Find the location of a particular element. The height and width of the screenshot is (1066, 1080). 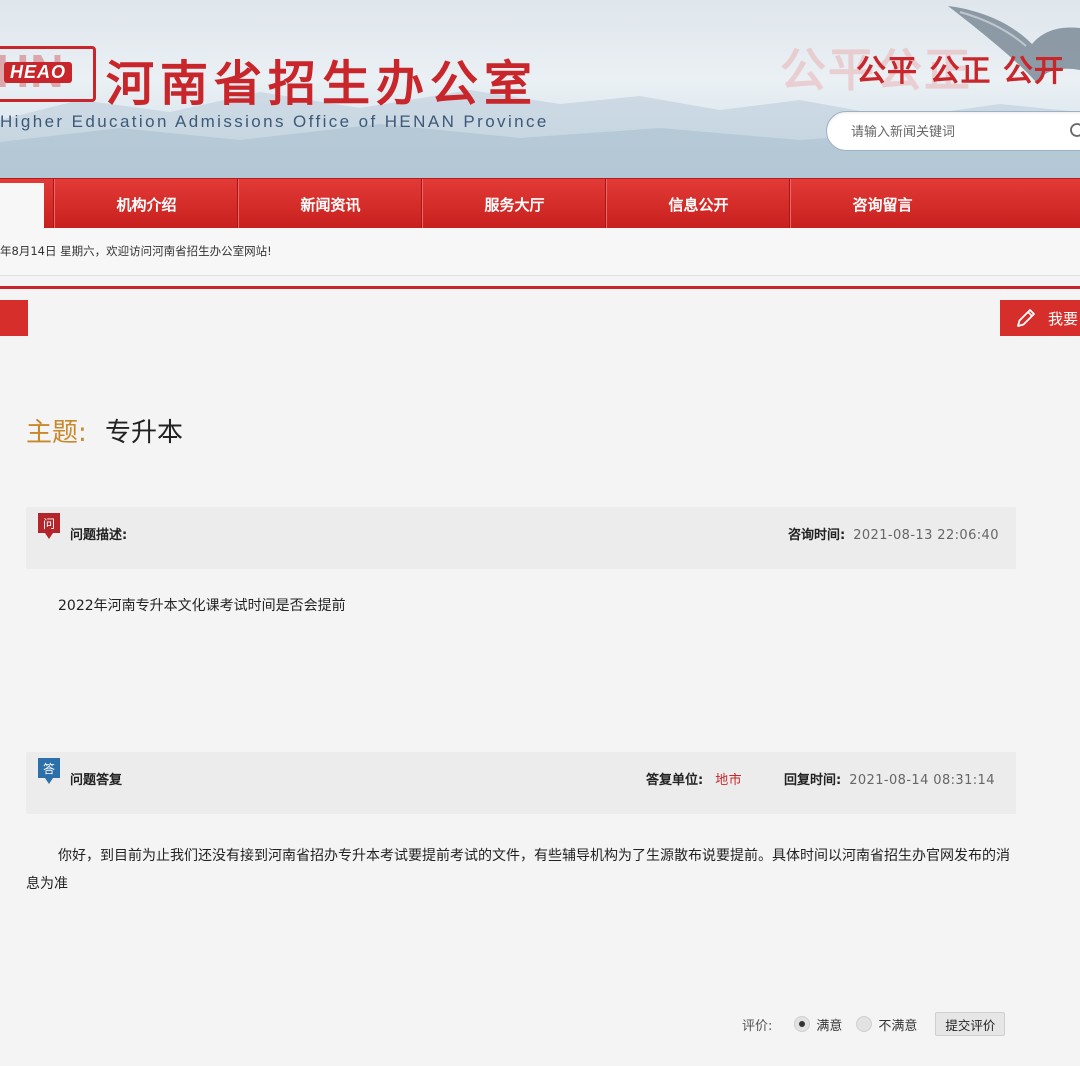

nav-item-service-hall: 服务大厅 is located at coordinates (513, 204).